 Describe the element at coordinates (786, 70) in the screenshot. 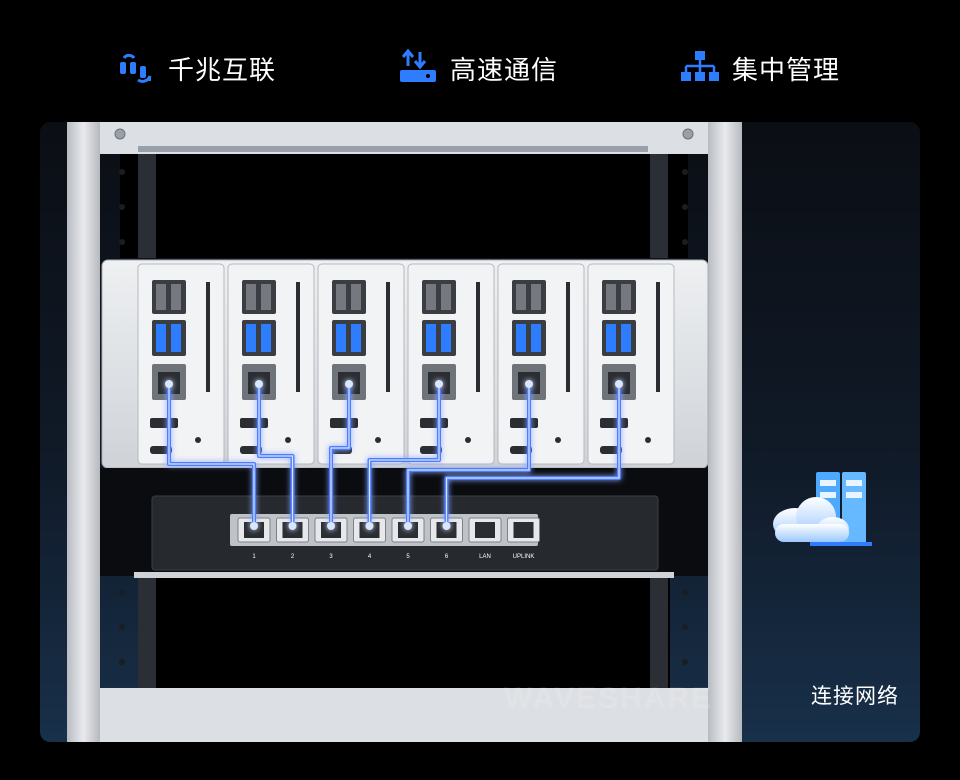

I see `feature-label: 集中管理` at that location.